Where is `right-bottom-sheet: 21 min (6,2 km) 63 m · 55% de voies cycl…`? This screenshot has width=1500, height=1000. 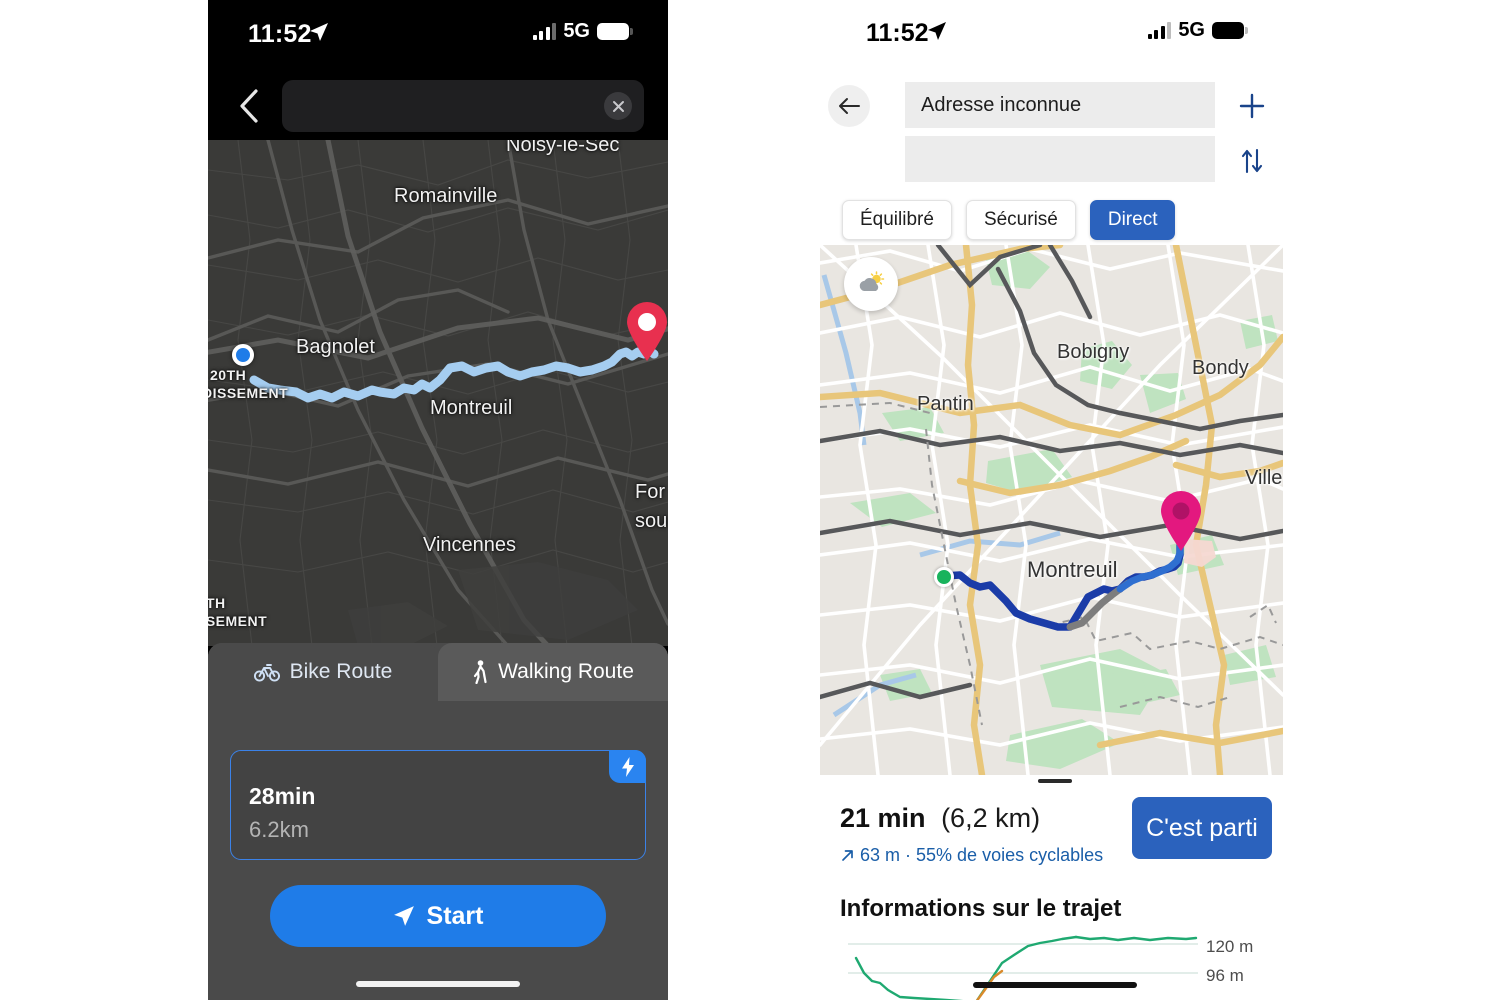 right-bottom-sheet: 21 min (6,2 km) 63 m · 55% de voies cycl… is located at coordinates (1055, 887).